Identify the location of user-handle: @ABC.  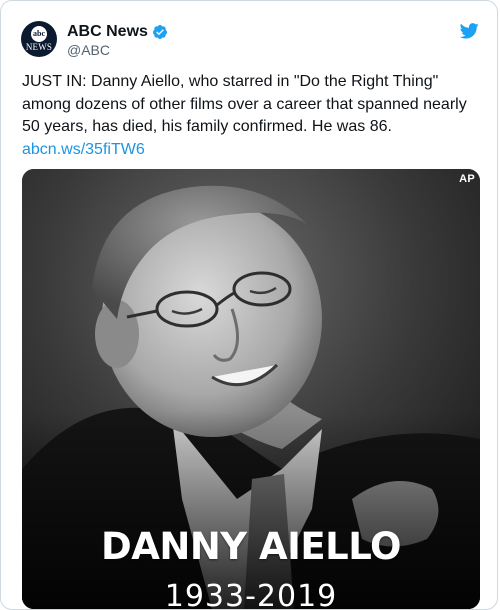
(88, 50).